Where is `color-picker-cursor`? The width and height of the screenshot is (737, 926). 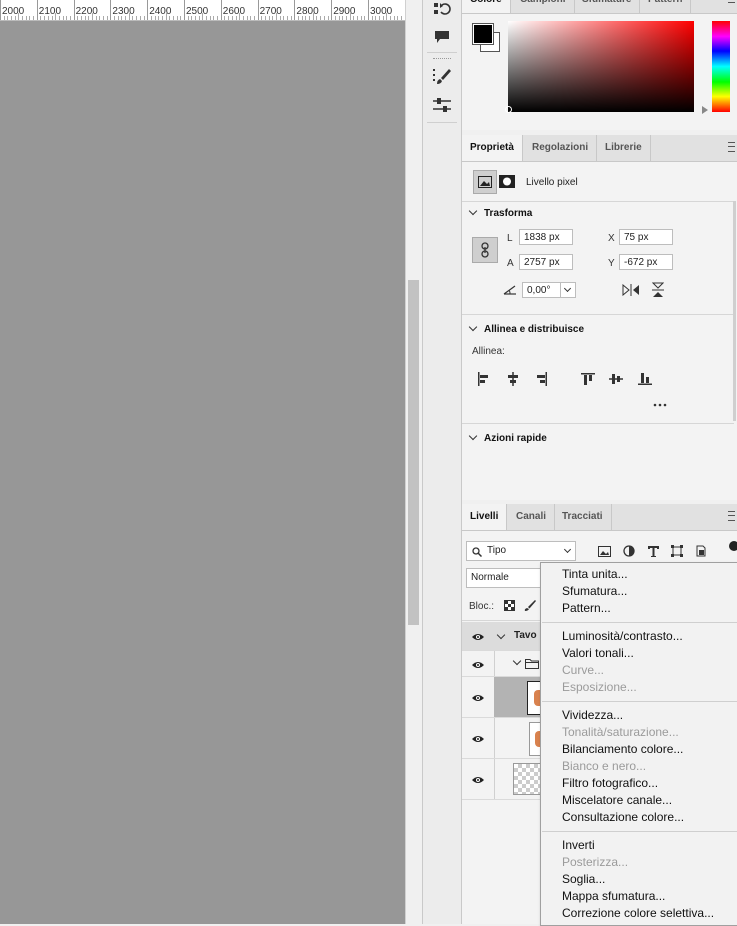 color-picker-cursor is located at coordinates (508, 109).